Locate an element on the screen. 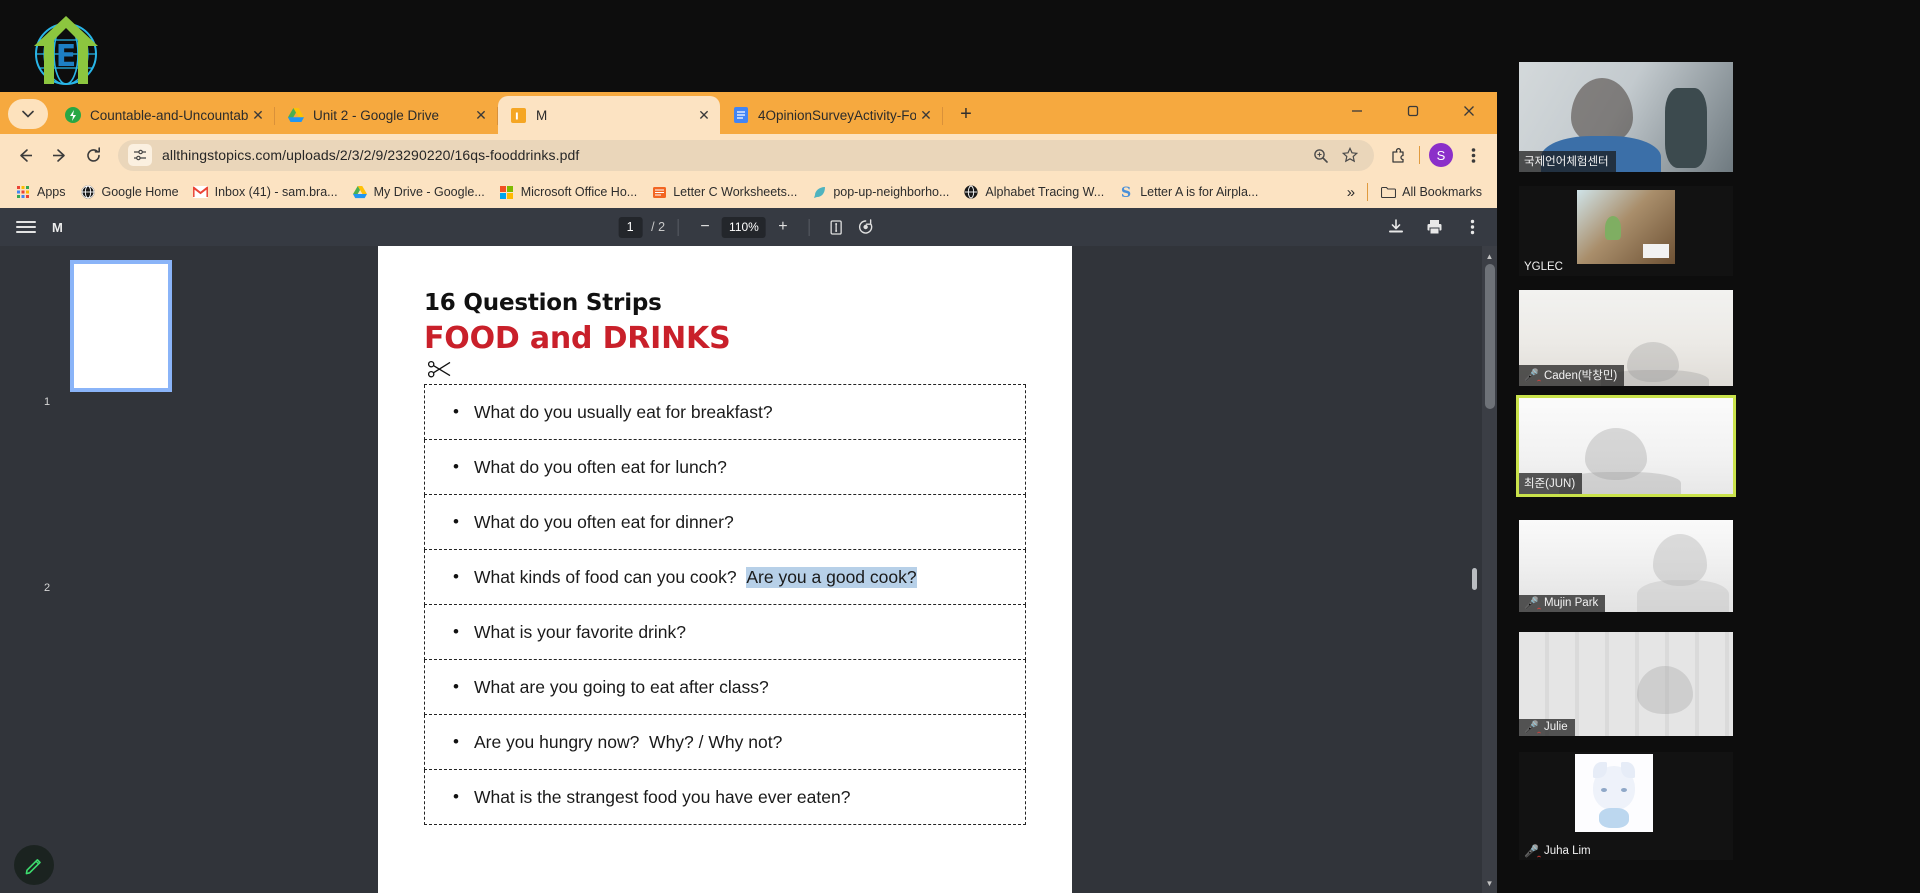  profile-avatar: S is located at coordinates (1441, 155).